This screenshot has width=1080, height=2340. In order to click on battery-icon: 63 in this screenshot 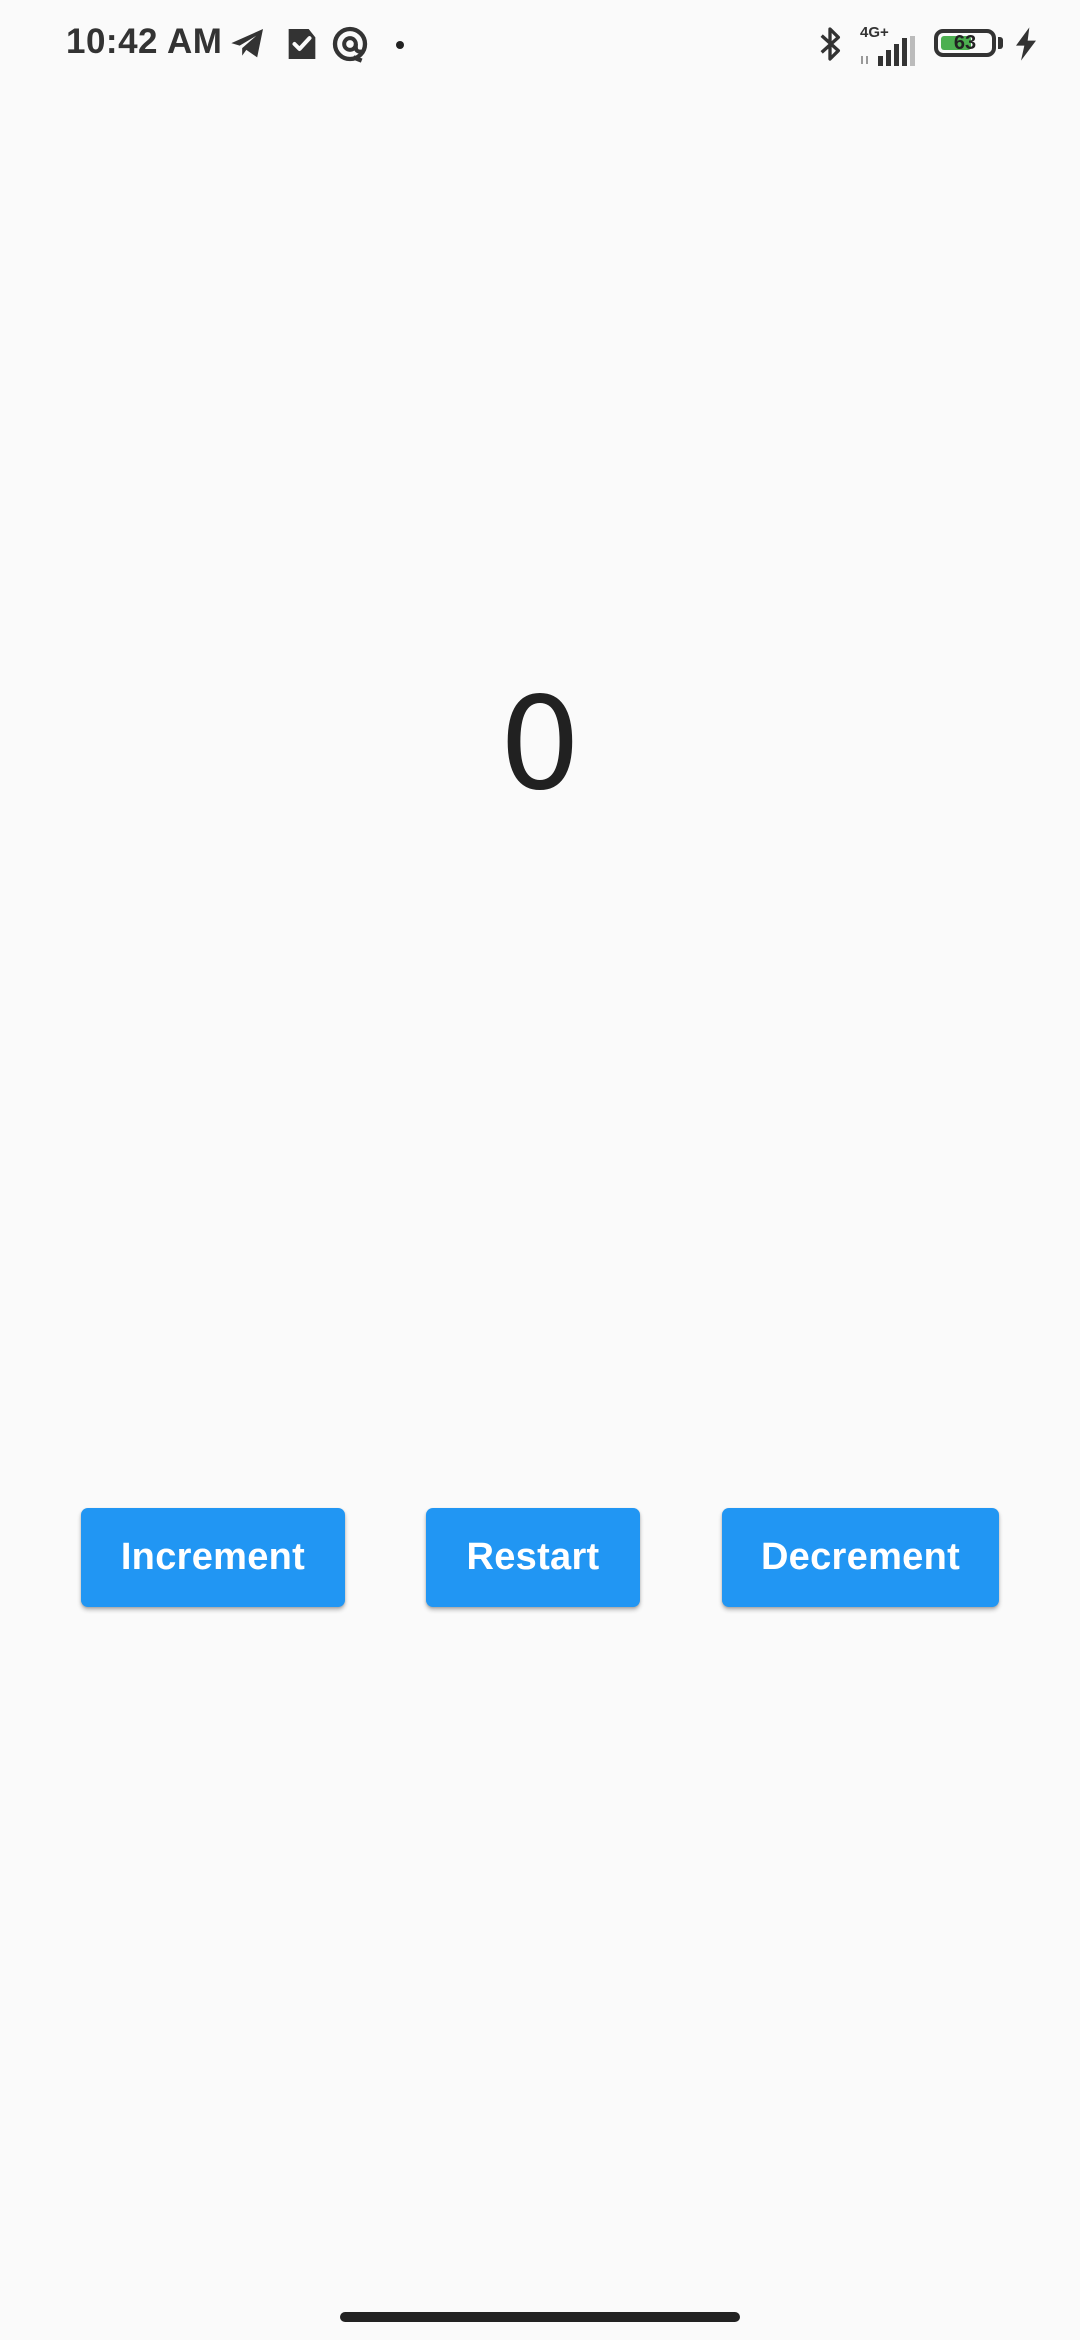, I will do `click(965, 43)`.